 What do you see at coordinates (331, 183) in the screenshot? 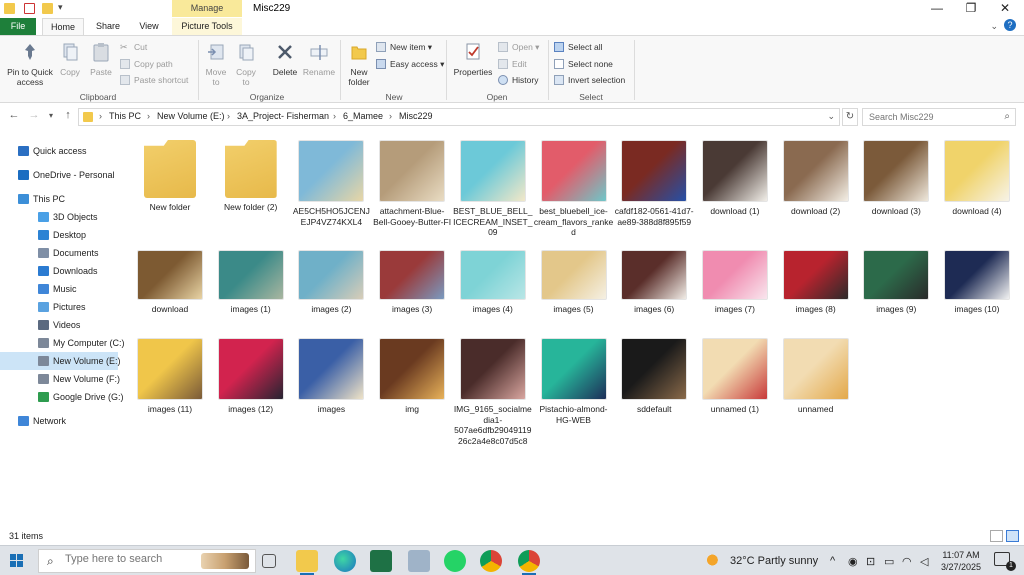
I see `image-file-item: AE5CH5HO5JCENJEJP4VZ74KXL4` at bounding box center [331, 183].